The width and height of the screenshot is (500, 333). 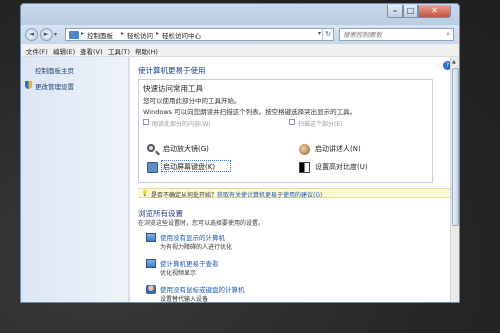 What do you see at coordinates (151, 148) in the screenshot?
I see `magnifier-icon` at bounding box center [151, 148].